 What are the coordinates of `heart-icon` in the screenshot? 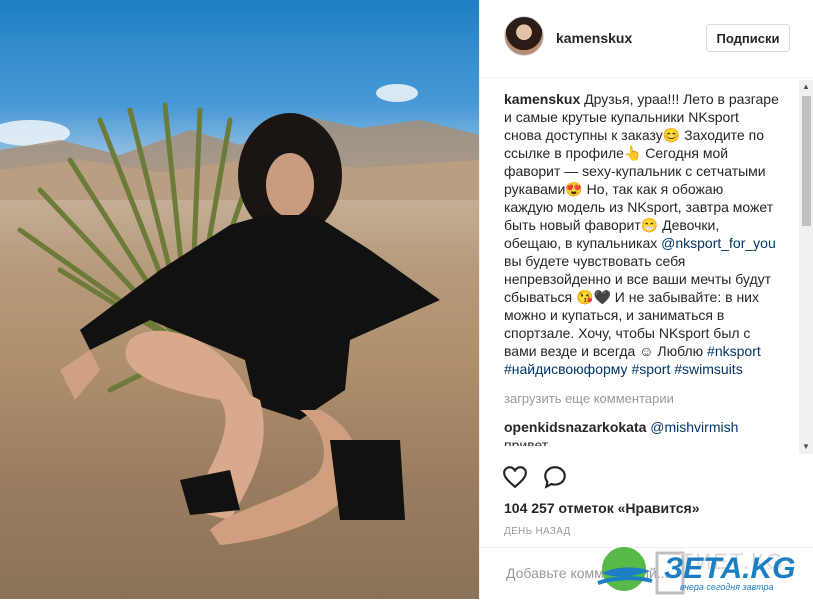 It's located at (515, 477).